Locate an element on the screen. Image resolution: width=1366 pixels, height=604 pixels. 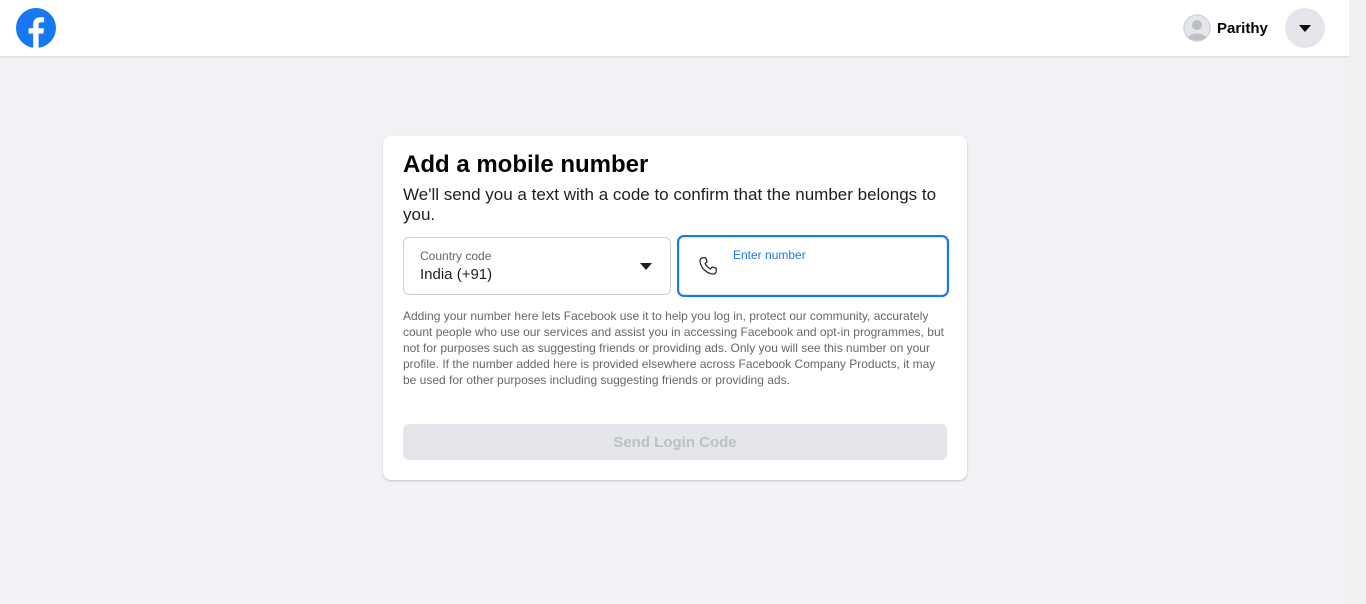
phone-number-field: Enter number is located at coordinates (813, 266).